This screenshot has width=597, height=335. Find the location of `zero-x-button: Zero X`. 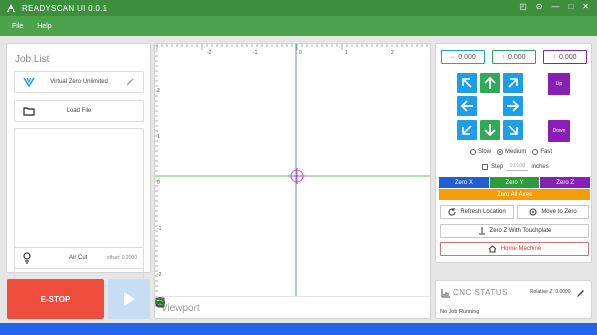

zero-x-button: Zero X is located at coordinates (464, 182).